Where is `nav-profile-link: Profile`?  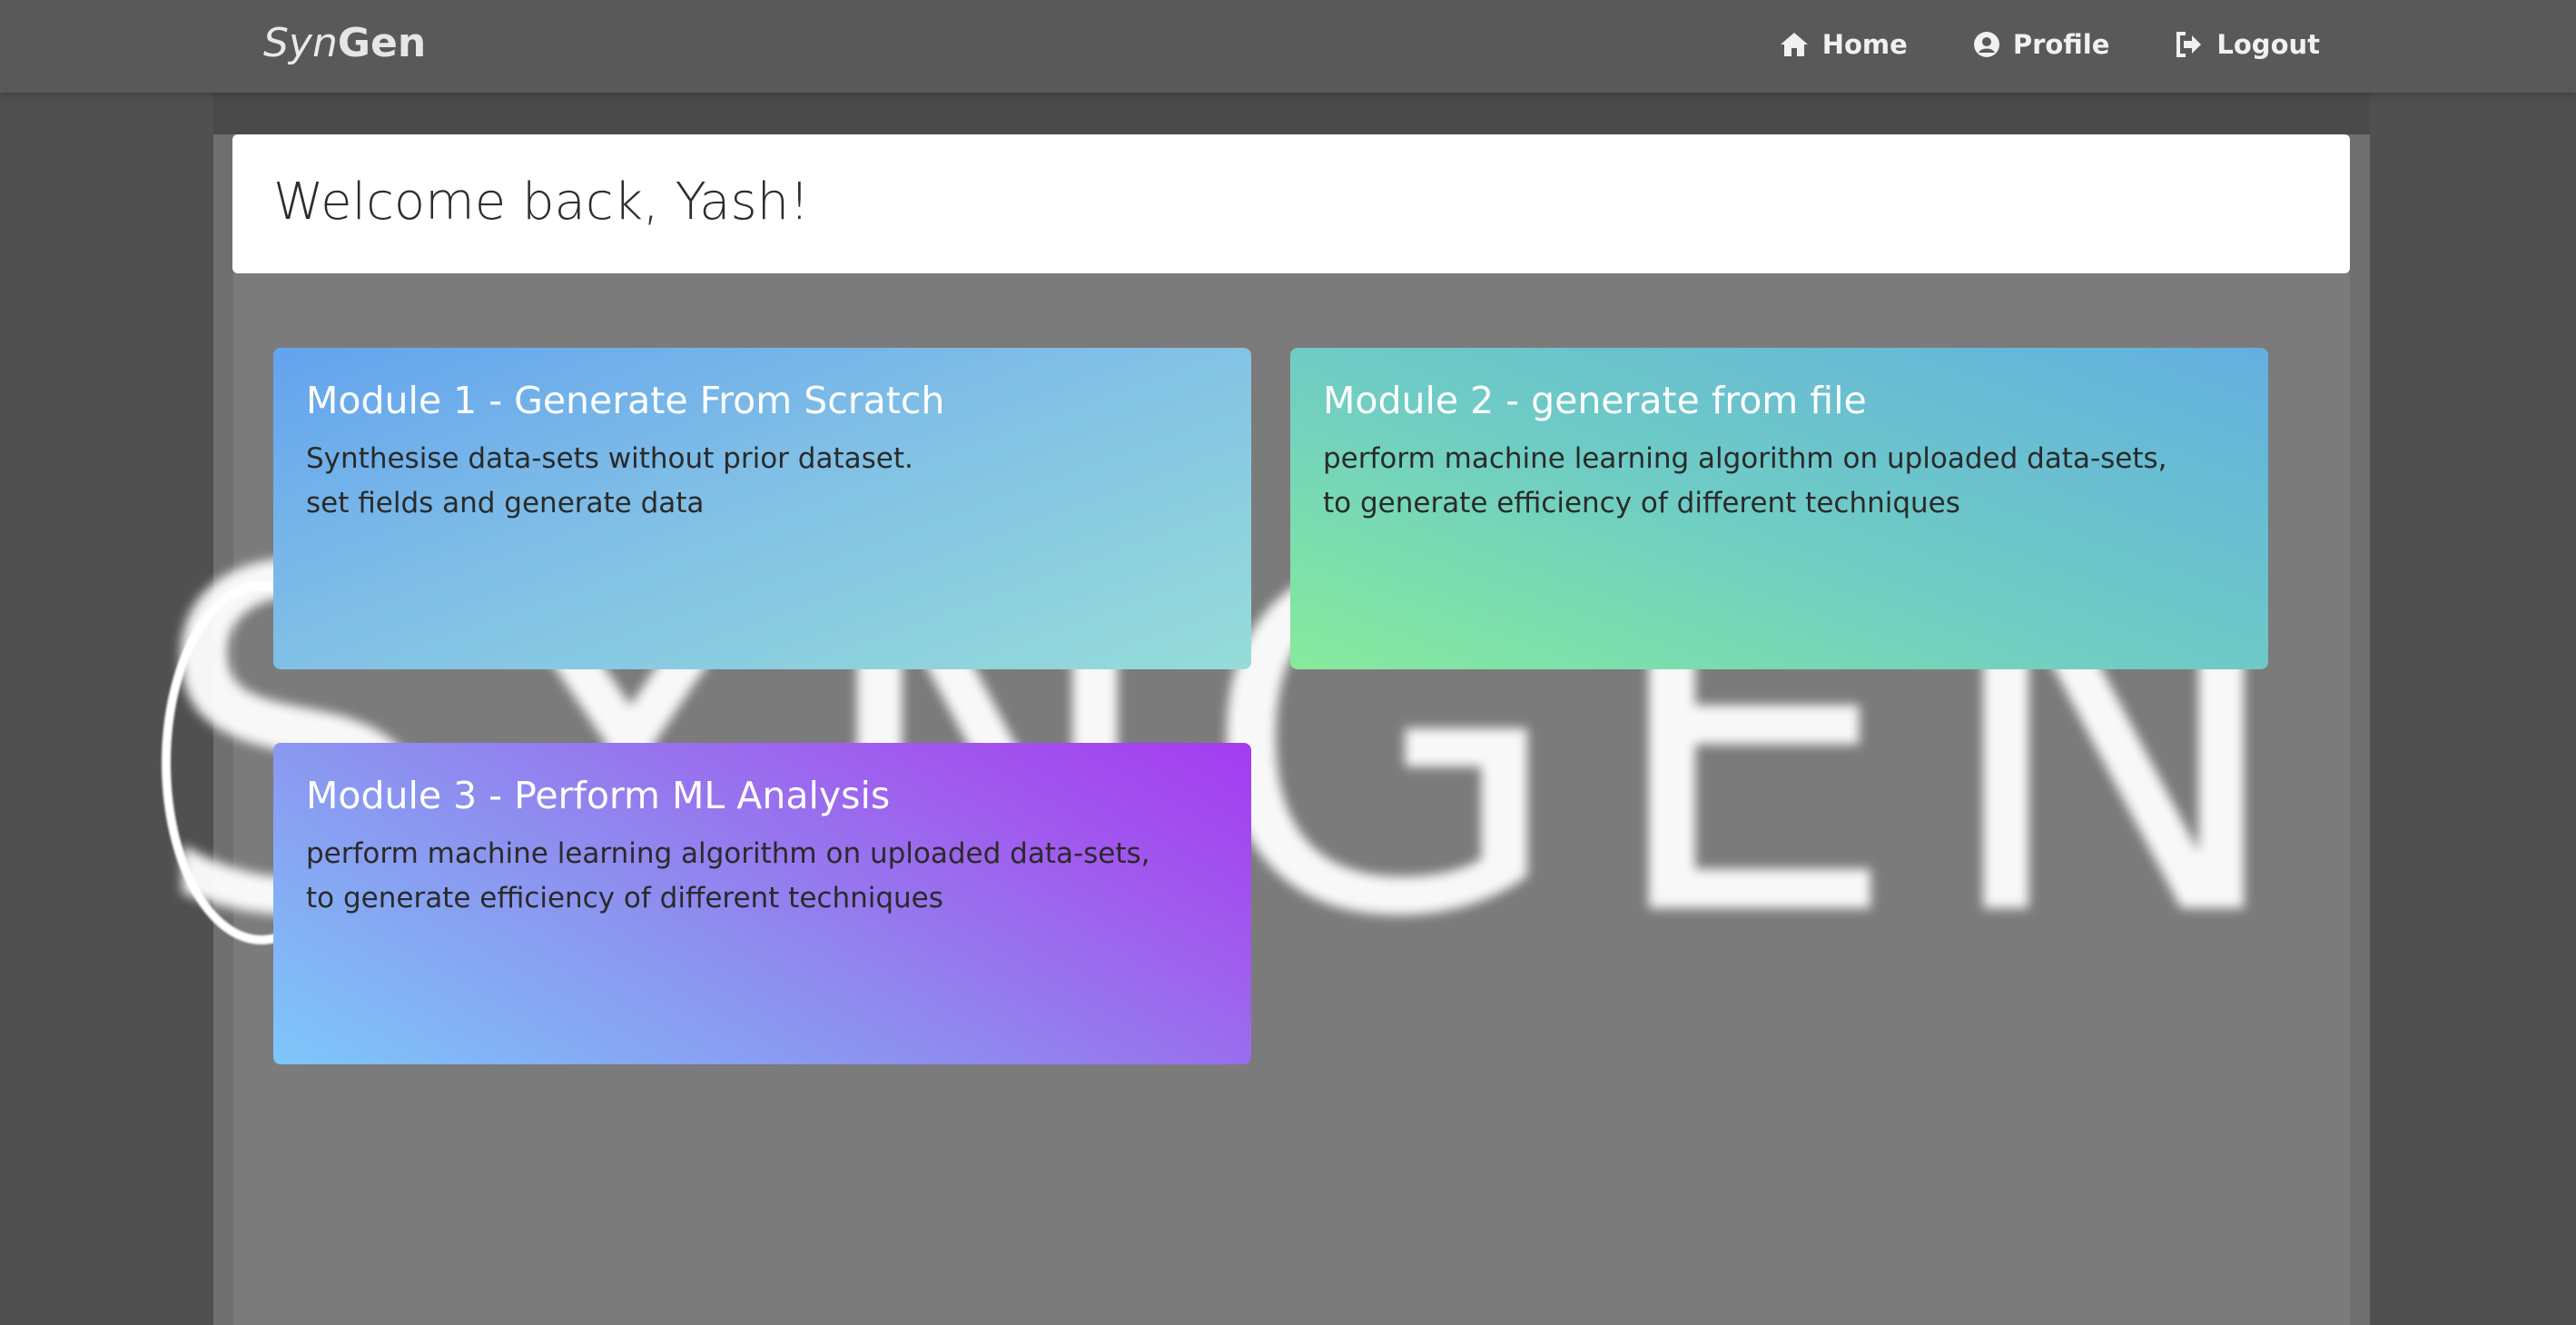 nav-profile-link: Profile is located at coordinates (2041, 45).